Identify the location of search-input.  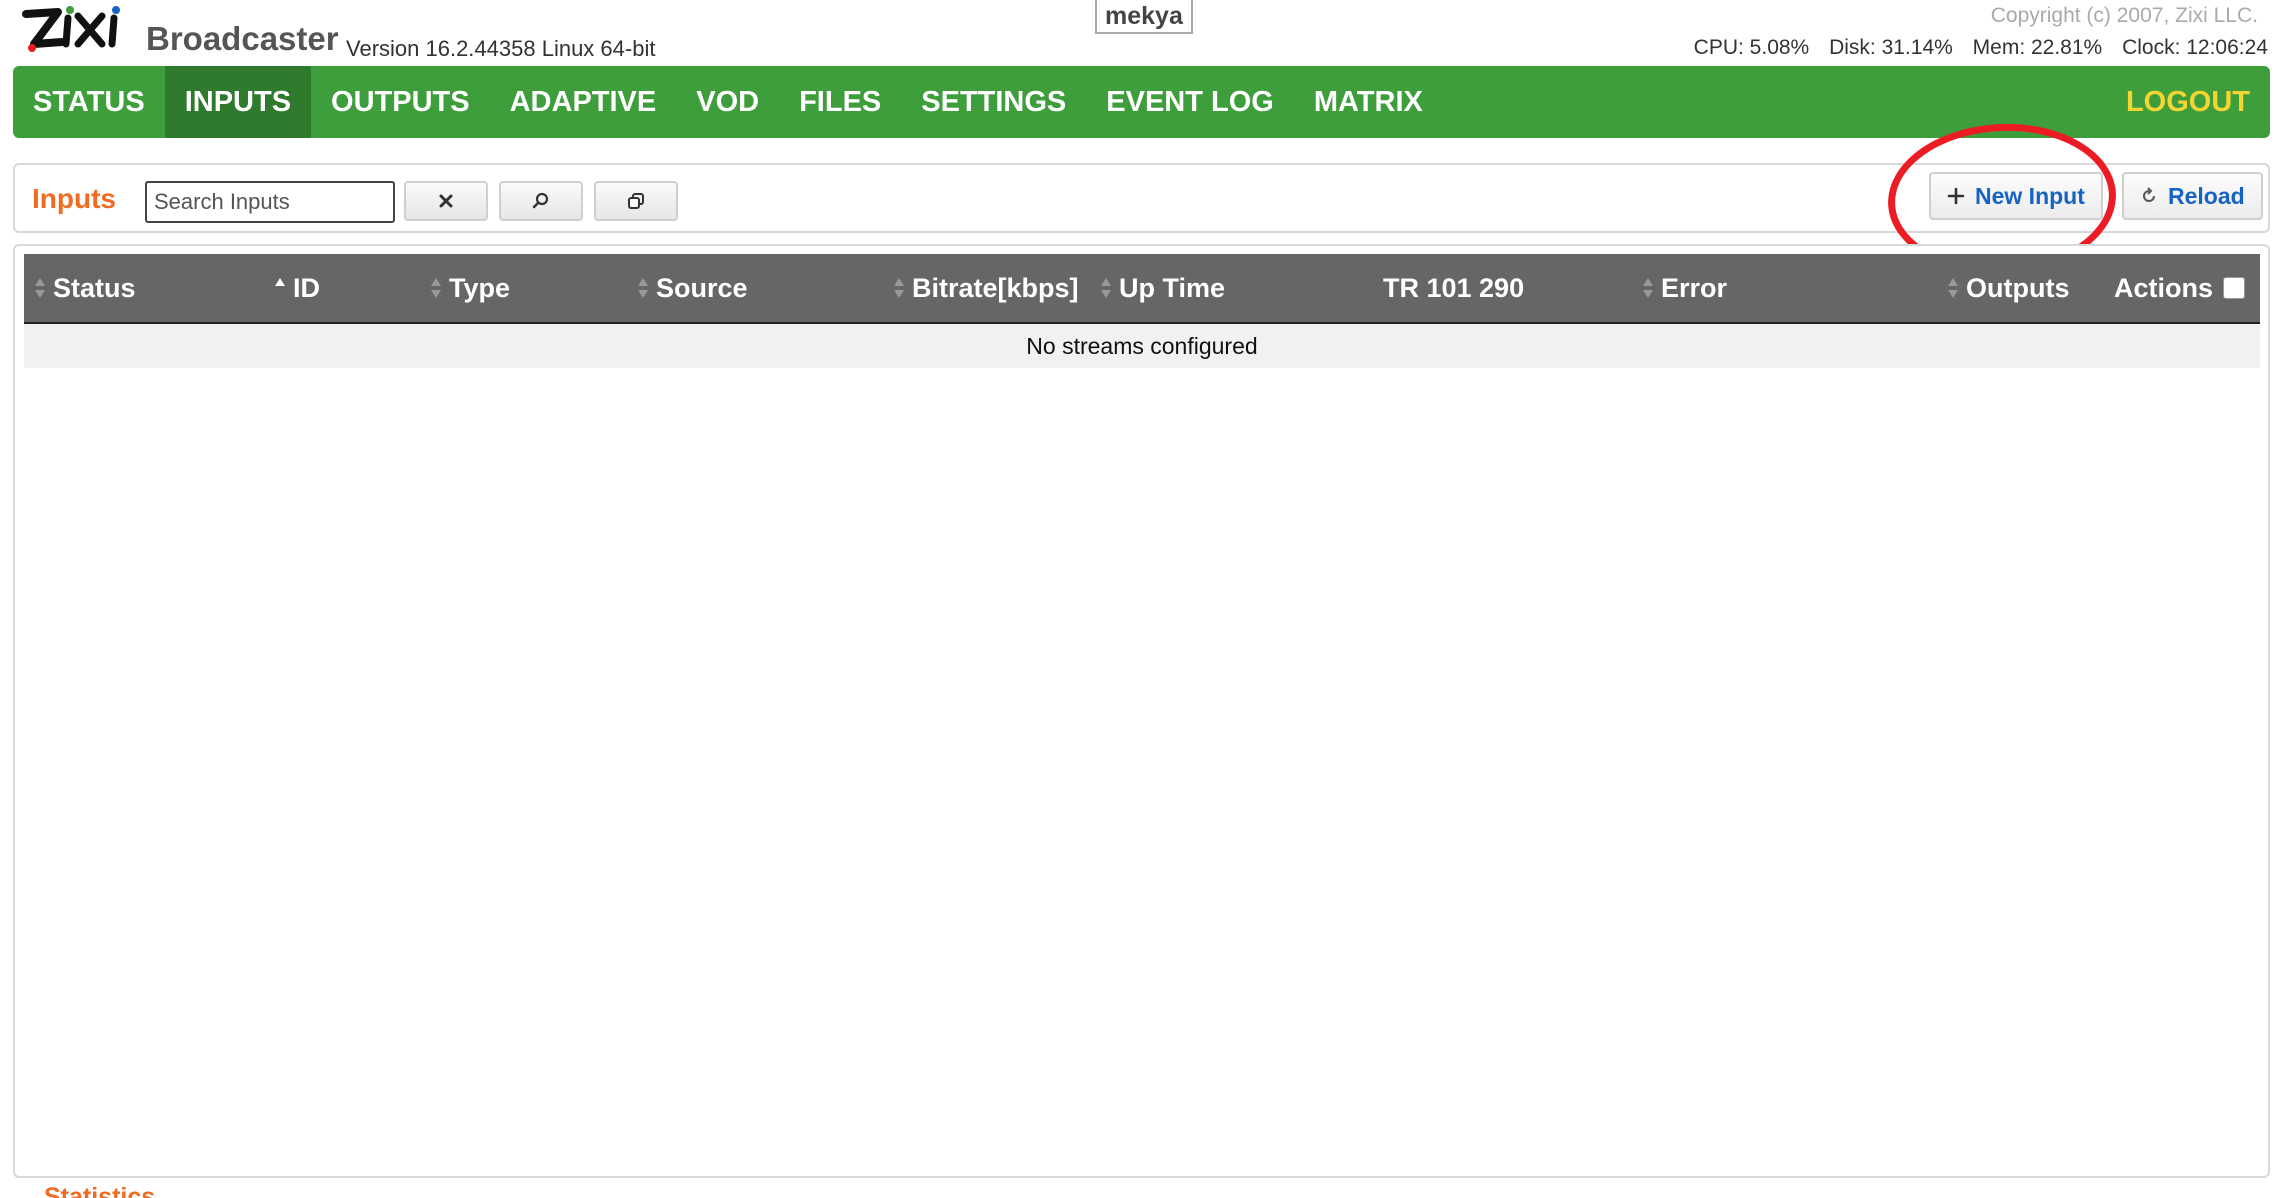
(270, 202).